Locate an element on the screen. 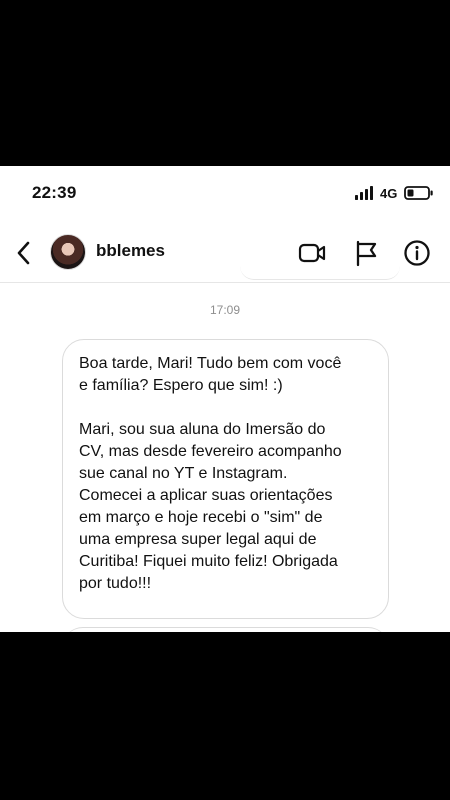 The width and height of the screenshot is (450, 800). message-timestamp: 17:09 is located at coordinates (225, 310).